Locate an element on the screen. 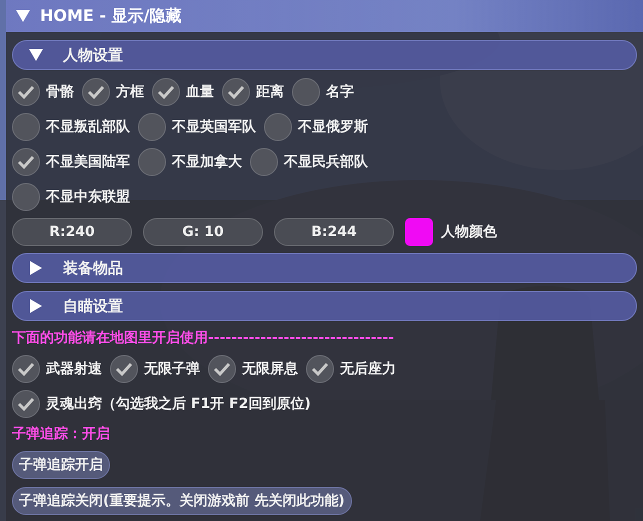  checkbox-label: 不显英国军队 is located at coordinates (214, 127).